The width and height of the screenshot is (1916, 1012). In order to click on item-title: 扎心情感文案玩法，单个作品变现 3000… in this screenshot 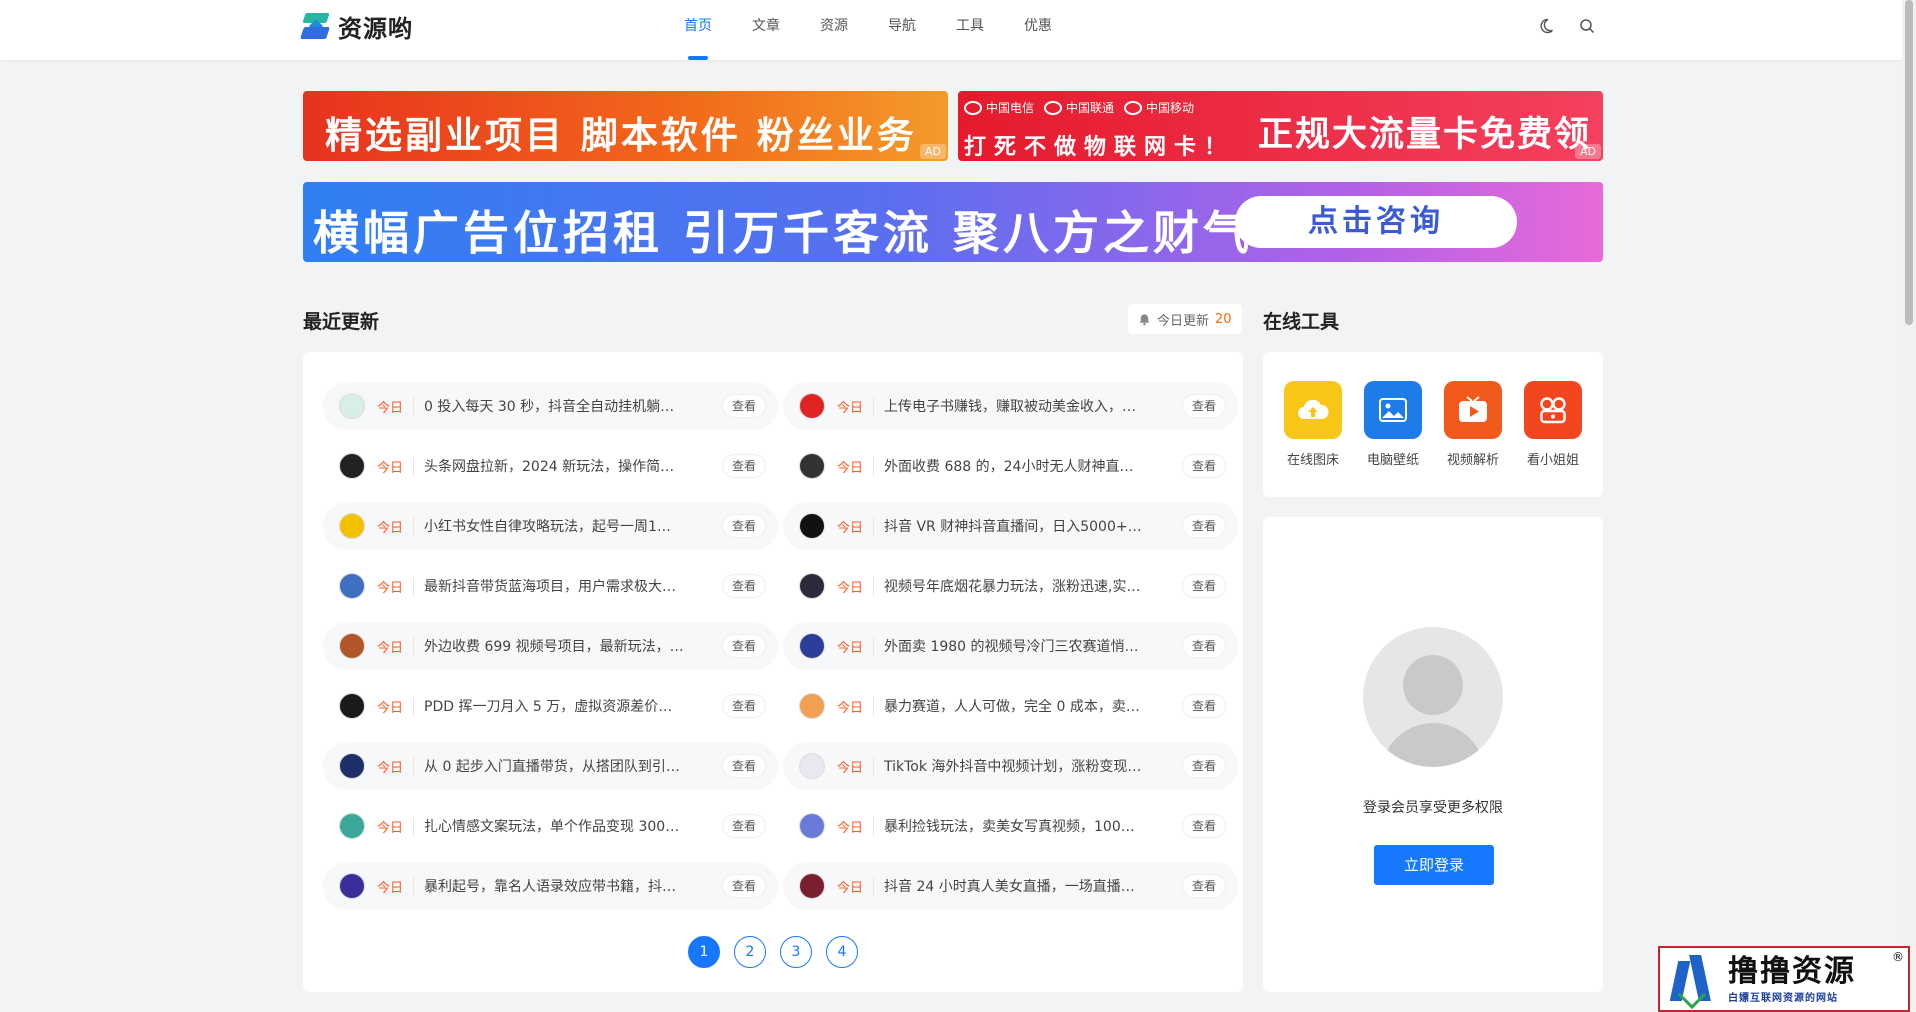, I will do `click(554, 826)`.